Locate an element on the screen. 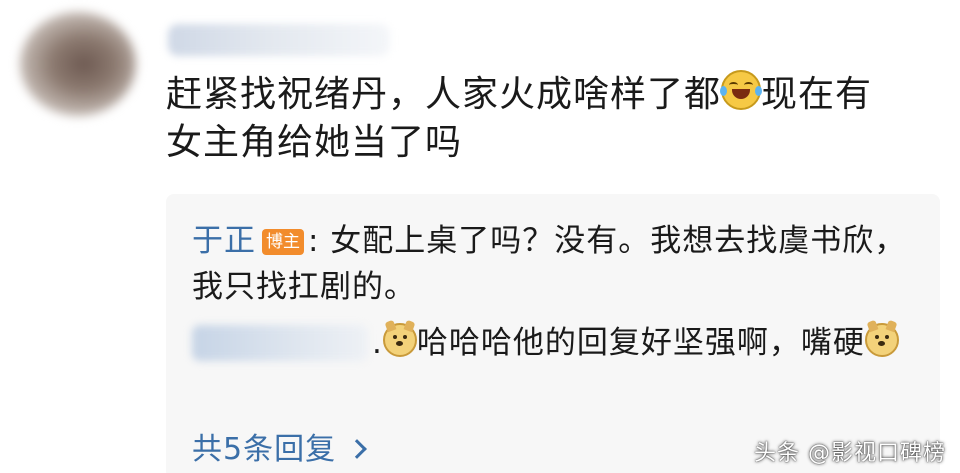 Image resolution: width=960 pixels, height=473 pixels. comment-text-part1: 赶紧找祝绪丹，人家火成啥样了都 is located at coordinates (444, 94).